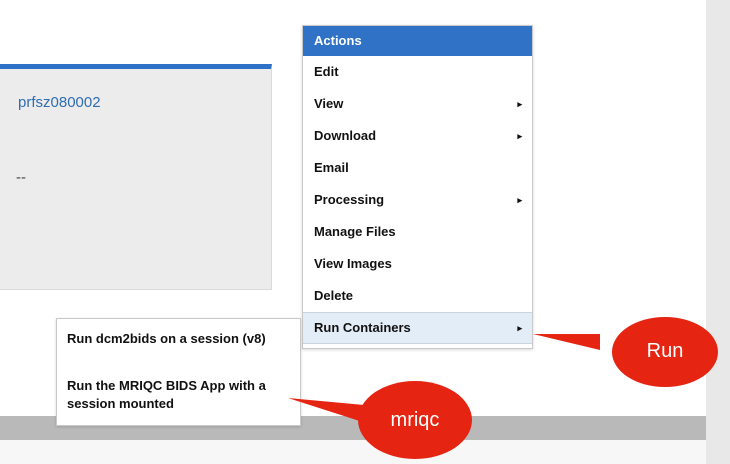 This screenshot has height=464, width=730. I want to click on menu-item-view-images: View Images, so click(417, 264).